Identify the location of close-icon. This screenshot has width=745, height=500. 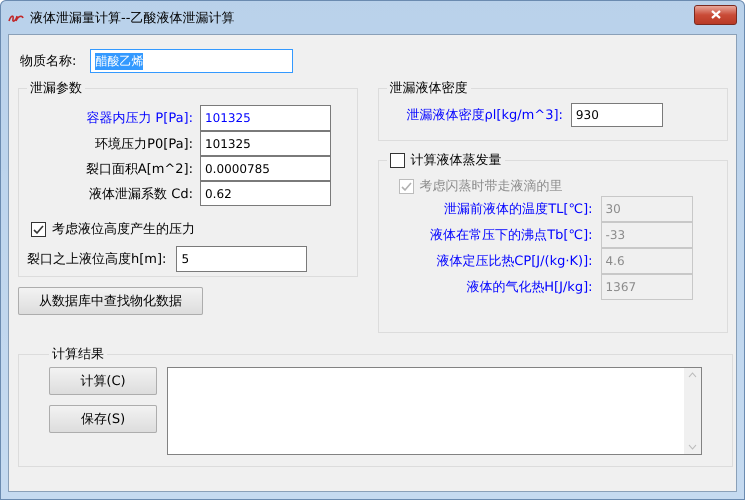
(715, 14).